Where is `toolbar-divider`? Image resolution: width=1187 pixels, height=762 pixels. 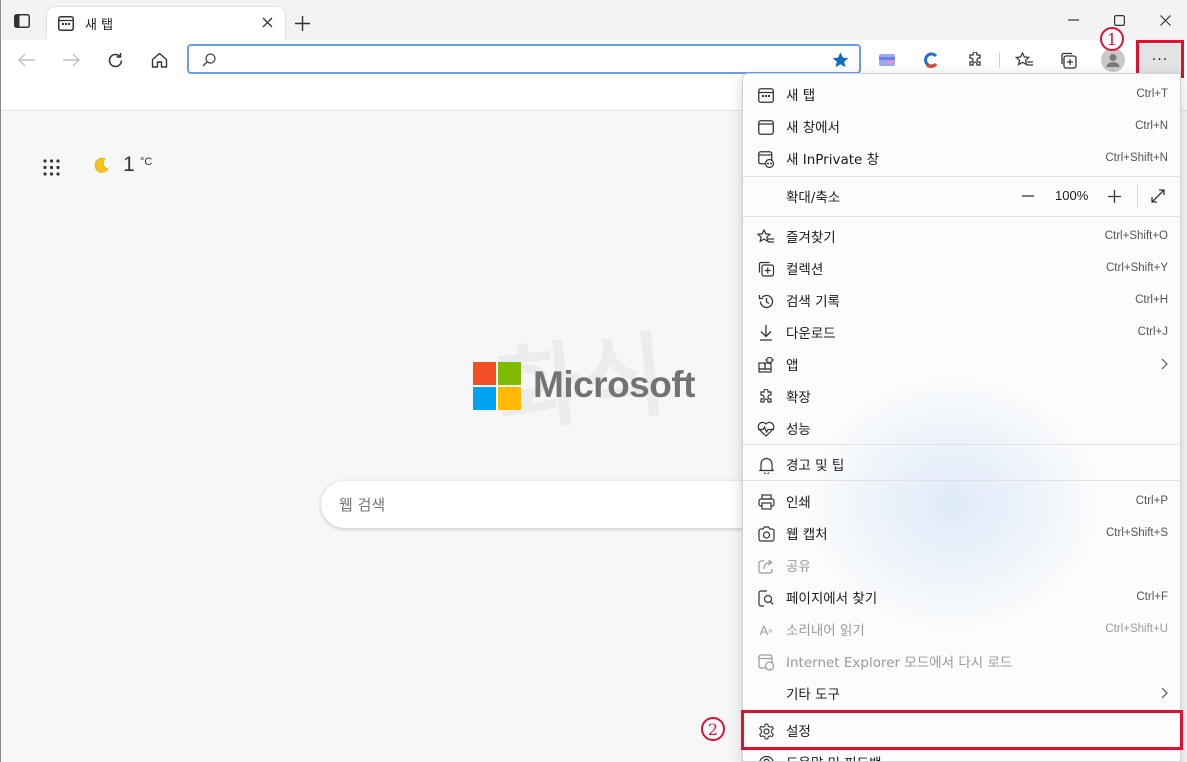 toolbar-divider is located at coordinates (999, 60).